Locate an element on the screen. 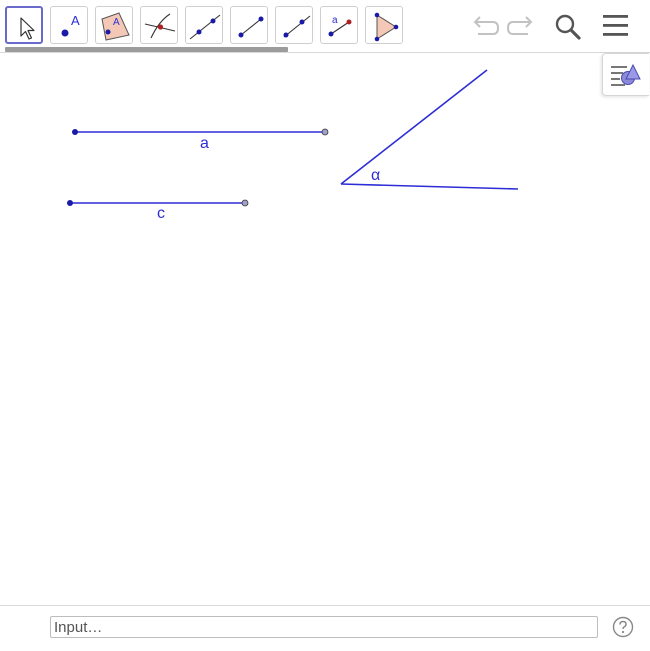 This screenshot has height=651, width=650. input-field is located at coordinates (324, 627).